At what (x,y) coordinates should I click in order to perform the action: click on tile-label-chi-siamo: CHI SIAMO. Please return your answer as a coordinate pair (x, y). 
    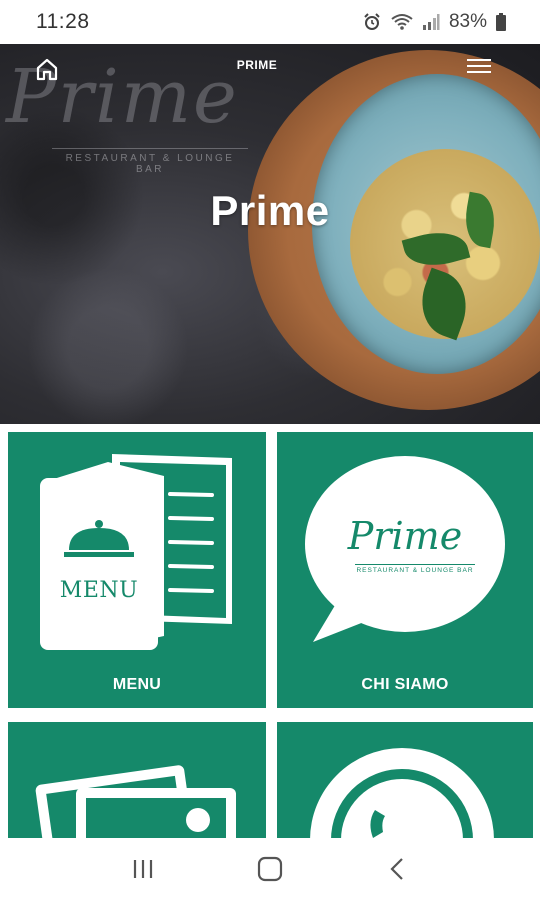
    Looking at the image, I should click on (405, 684).